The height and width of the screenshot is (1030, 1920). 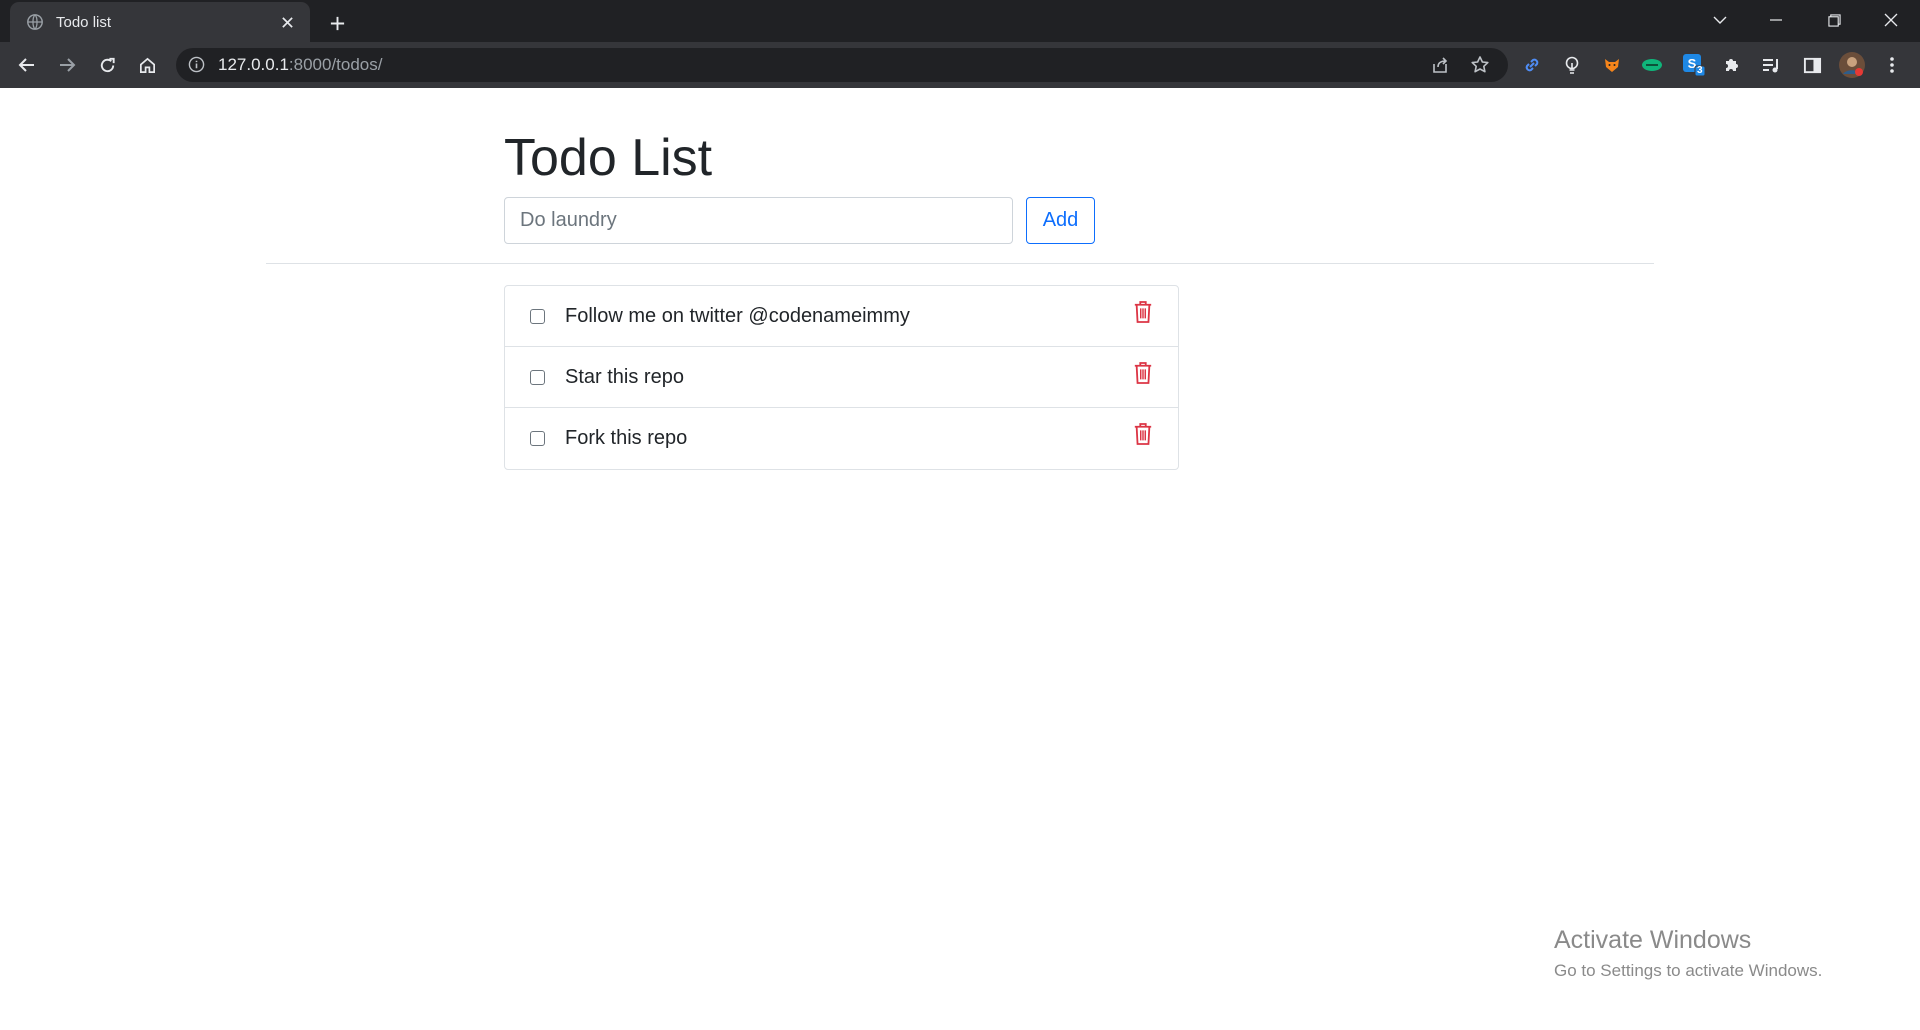 I want to click on address-bar: 127.0.0.1:8000/todos/, so click(x=842, y=65).